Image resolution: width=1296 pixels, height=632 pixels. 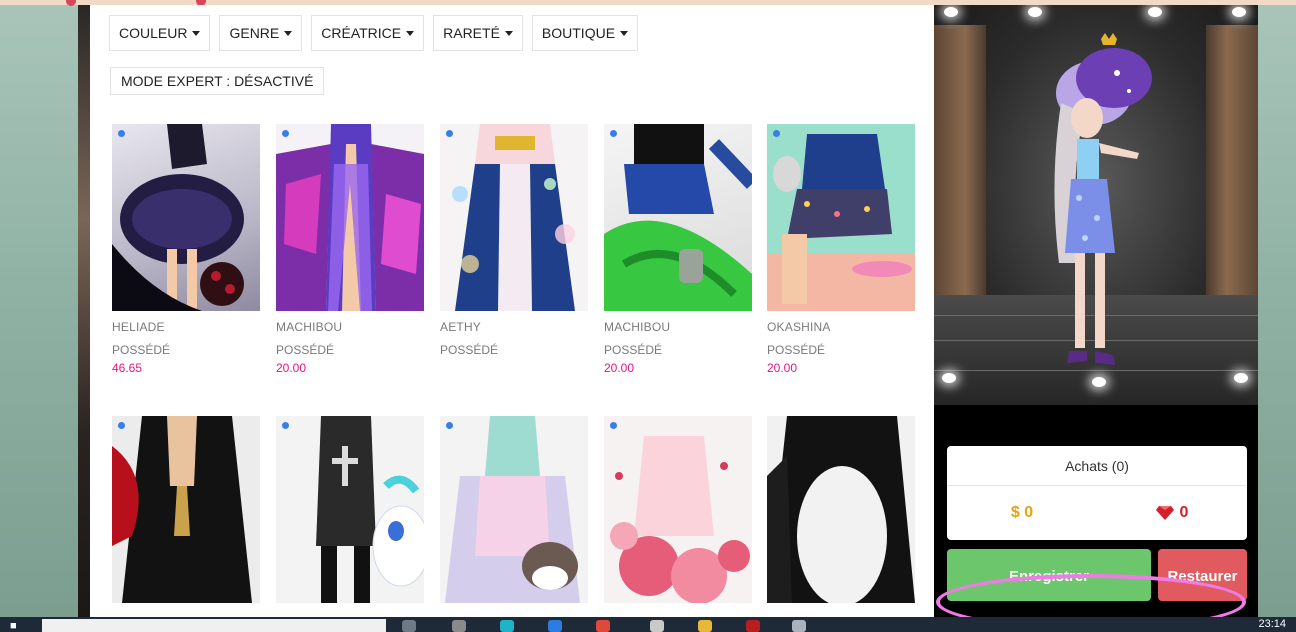 I want to click on background-left, so click(x=39, y=316).